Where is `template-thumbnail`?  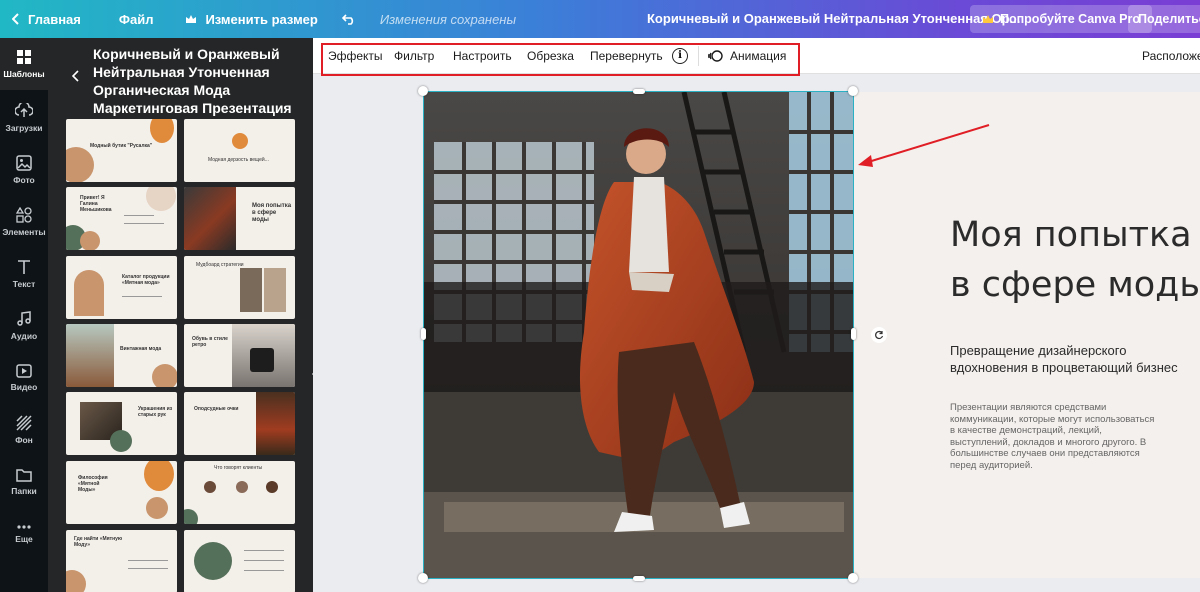
template-thumbnail is located at coordinates (239, 561).